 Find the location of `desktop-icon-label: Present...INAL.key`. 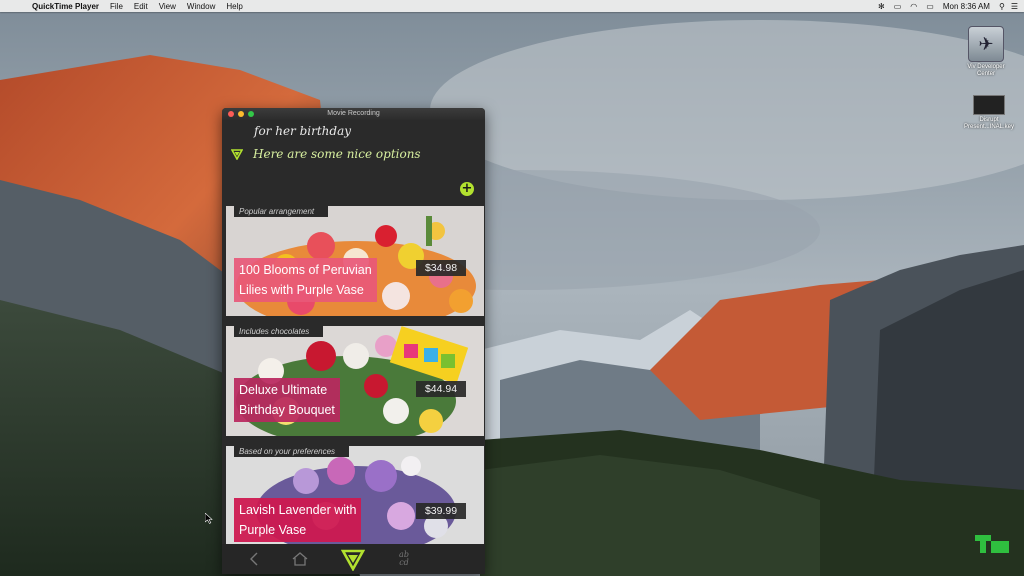

desktop-icon-label: Present...INAL.key is located at coordinates (989, 127).